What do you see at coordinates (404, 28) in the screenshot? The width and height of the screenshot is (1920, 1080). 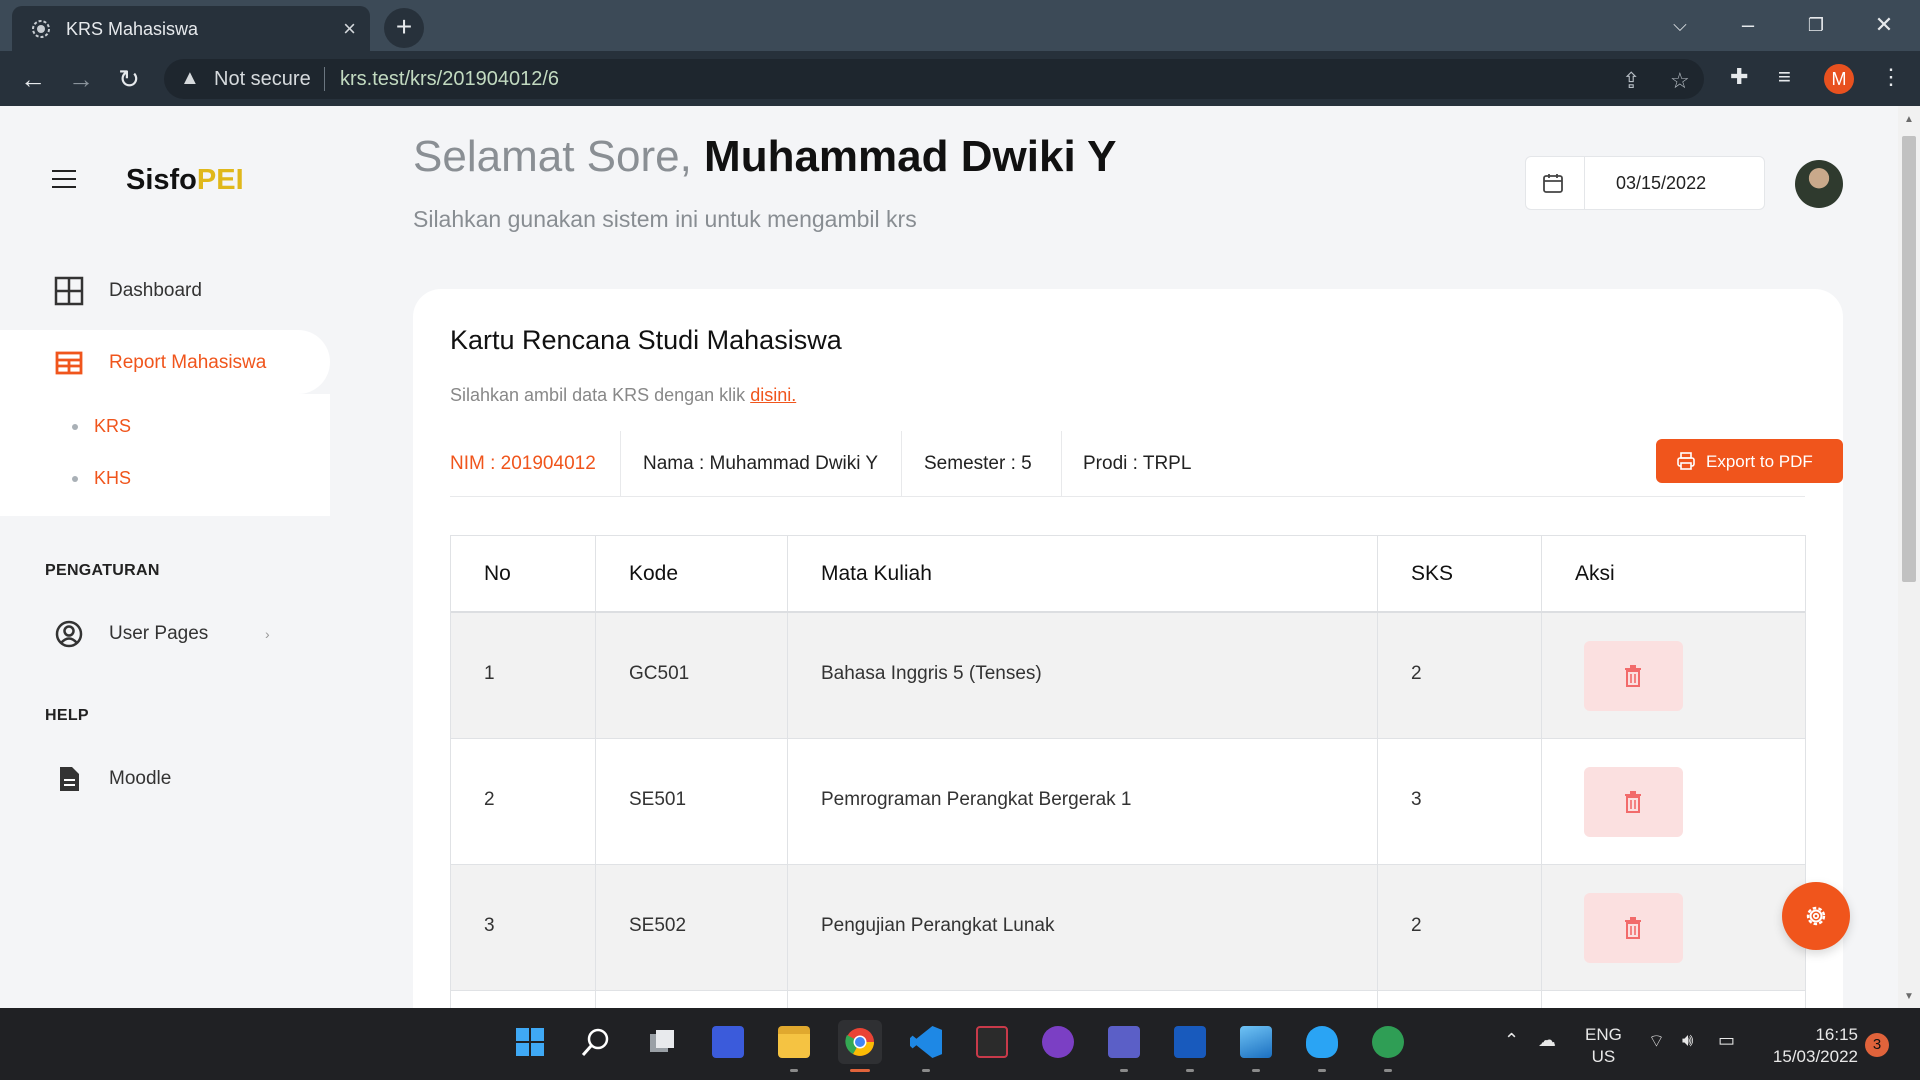 I see `new-tab-button: +` at bounding box center [404, 28].